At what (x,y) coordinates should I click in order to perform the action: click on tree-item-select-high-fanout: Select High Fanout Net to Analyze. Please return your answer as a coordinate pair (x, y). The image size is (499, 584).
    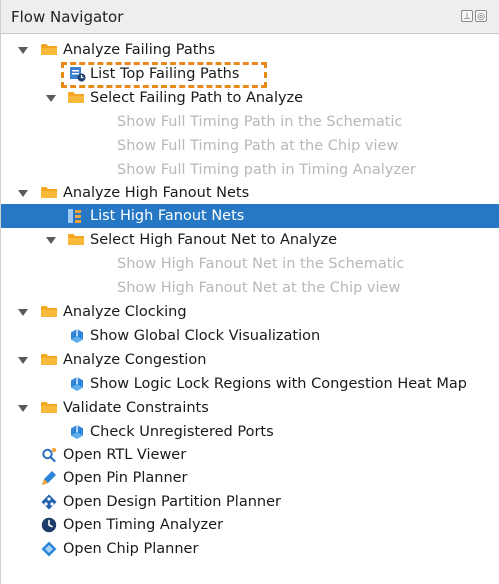
    Looking at the image, I should click on (250, 240).